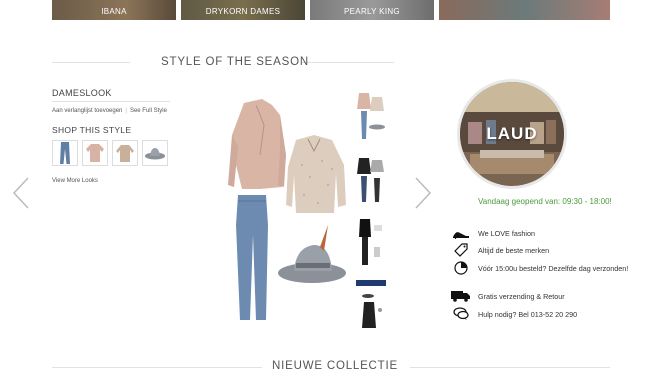  I want to click on look-title-underline, so click(111, 101).